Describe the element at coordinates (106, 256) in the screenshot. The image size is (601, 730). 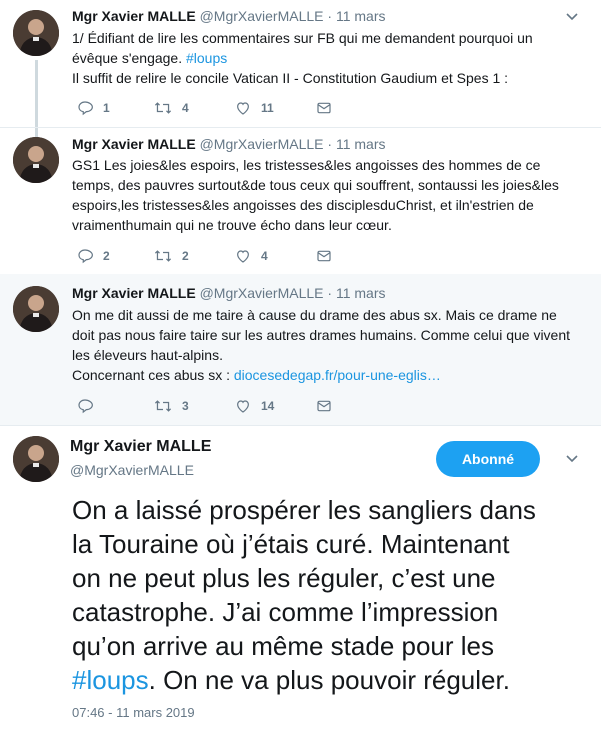
I see `reply-count: 2` at that location.